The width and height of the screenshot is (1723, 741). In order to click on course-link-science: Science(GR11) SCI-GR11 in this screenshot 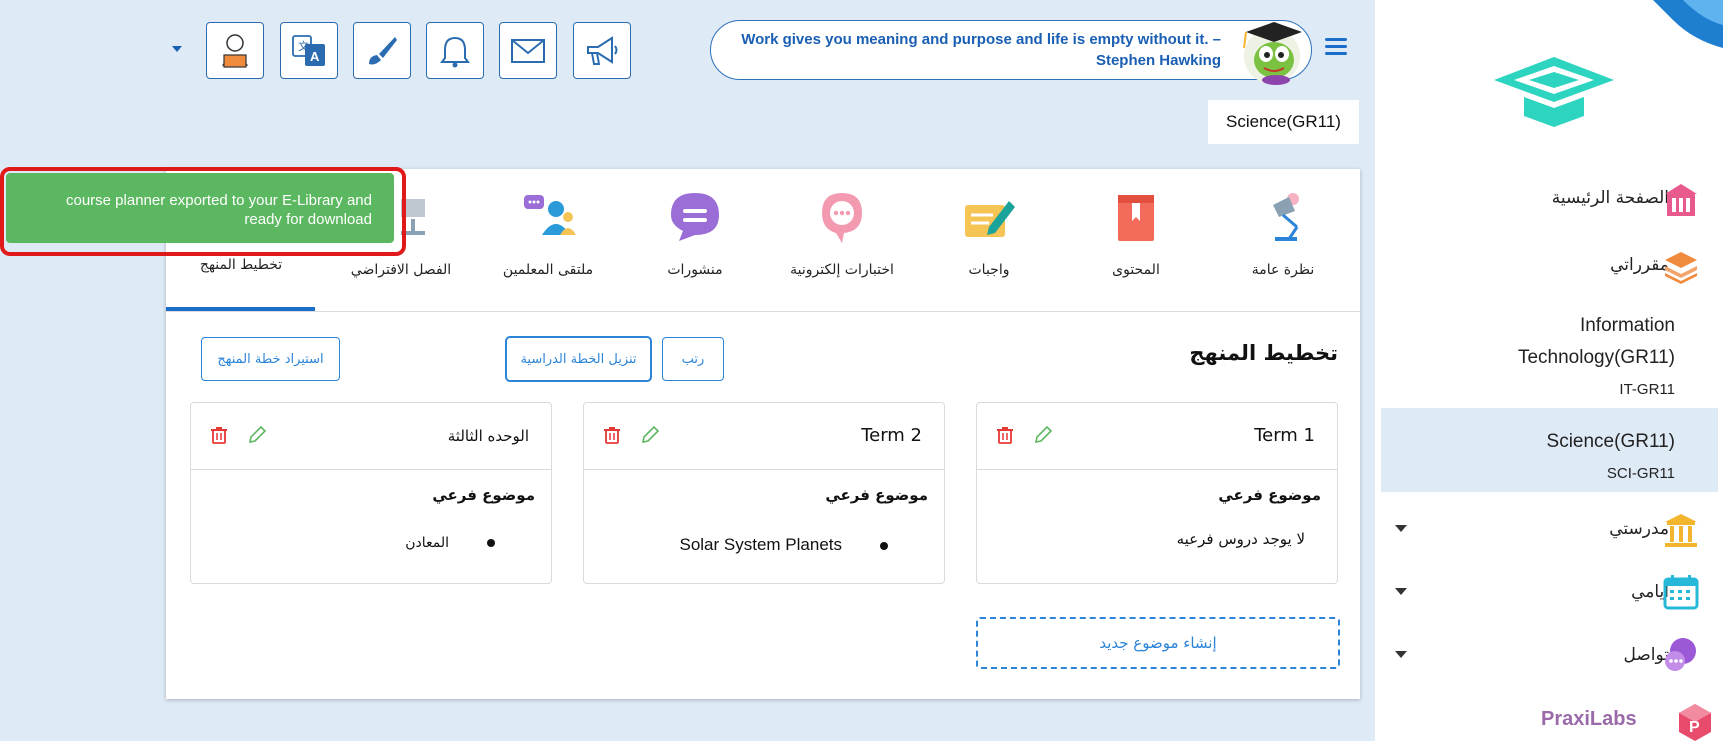, I will do `click(1565, 458)`.